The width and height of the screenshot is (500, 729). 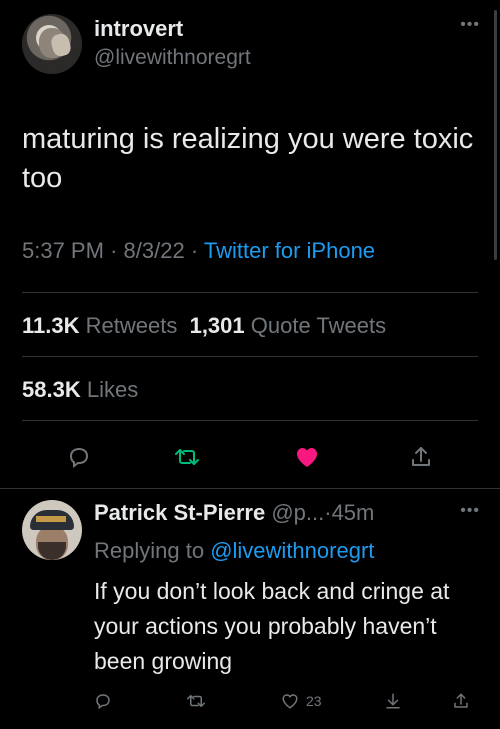 What do you see at coordinates (52, 530) in the screenshot?
I see `reply-author-avatar` at bounding box center [52, 530].